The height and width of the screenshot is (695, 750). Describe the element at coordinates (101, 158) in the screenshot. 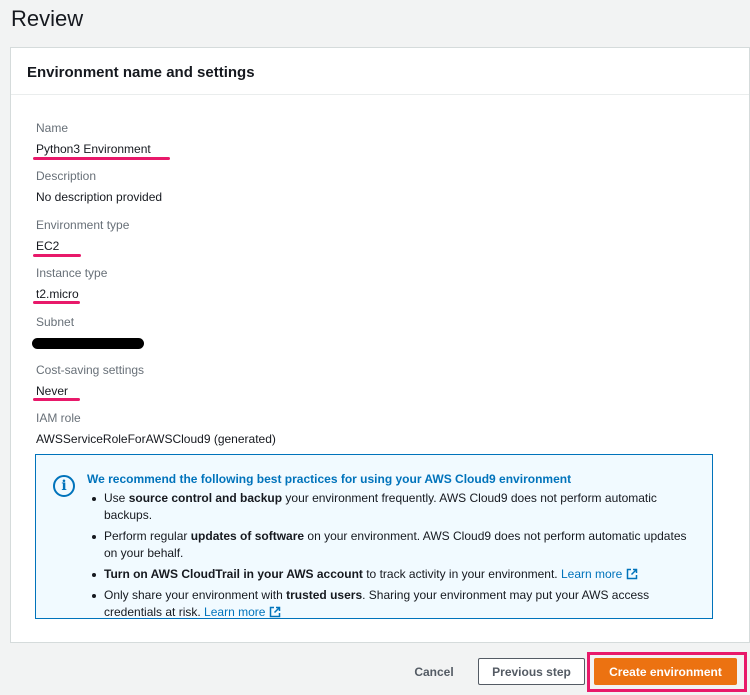

I see `highlight-underline-name` at that location.